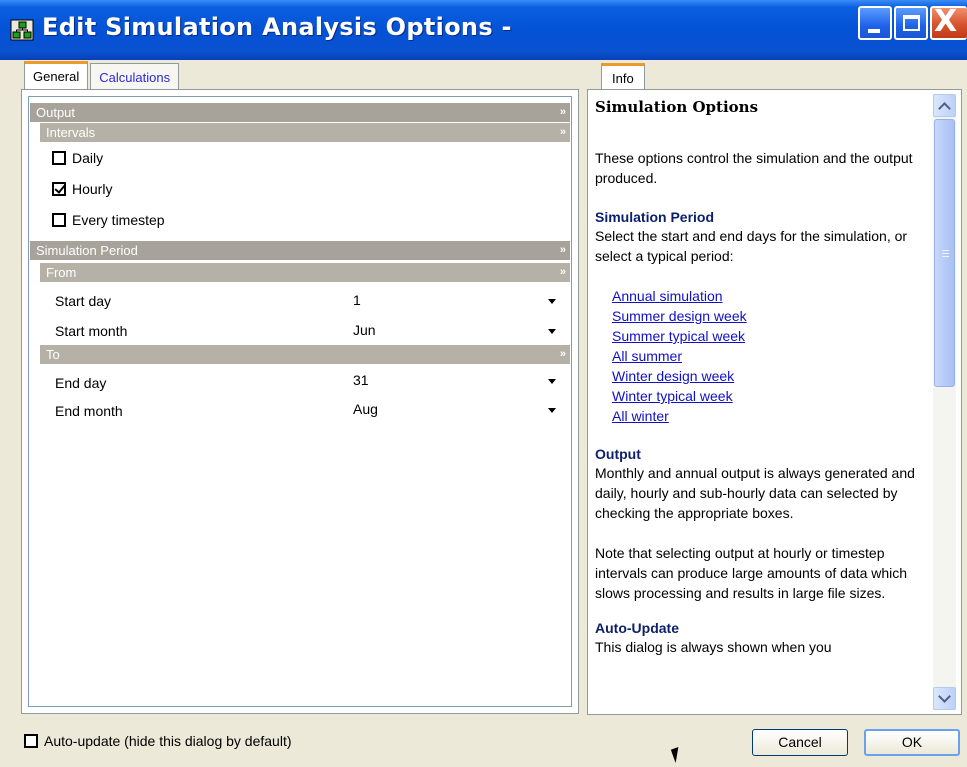  I want to click on interval-hourly-option: Hourly, so click(82, 189).